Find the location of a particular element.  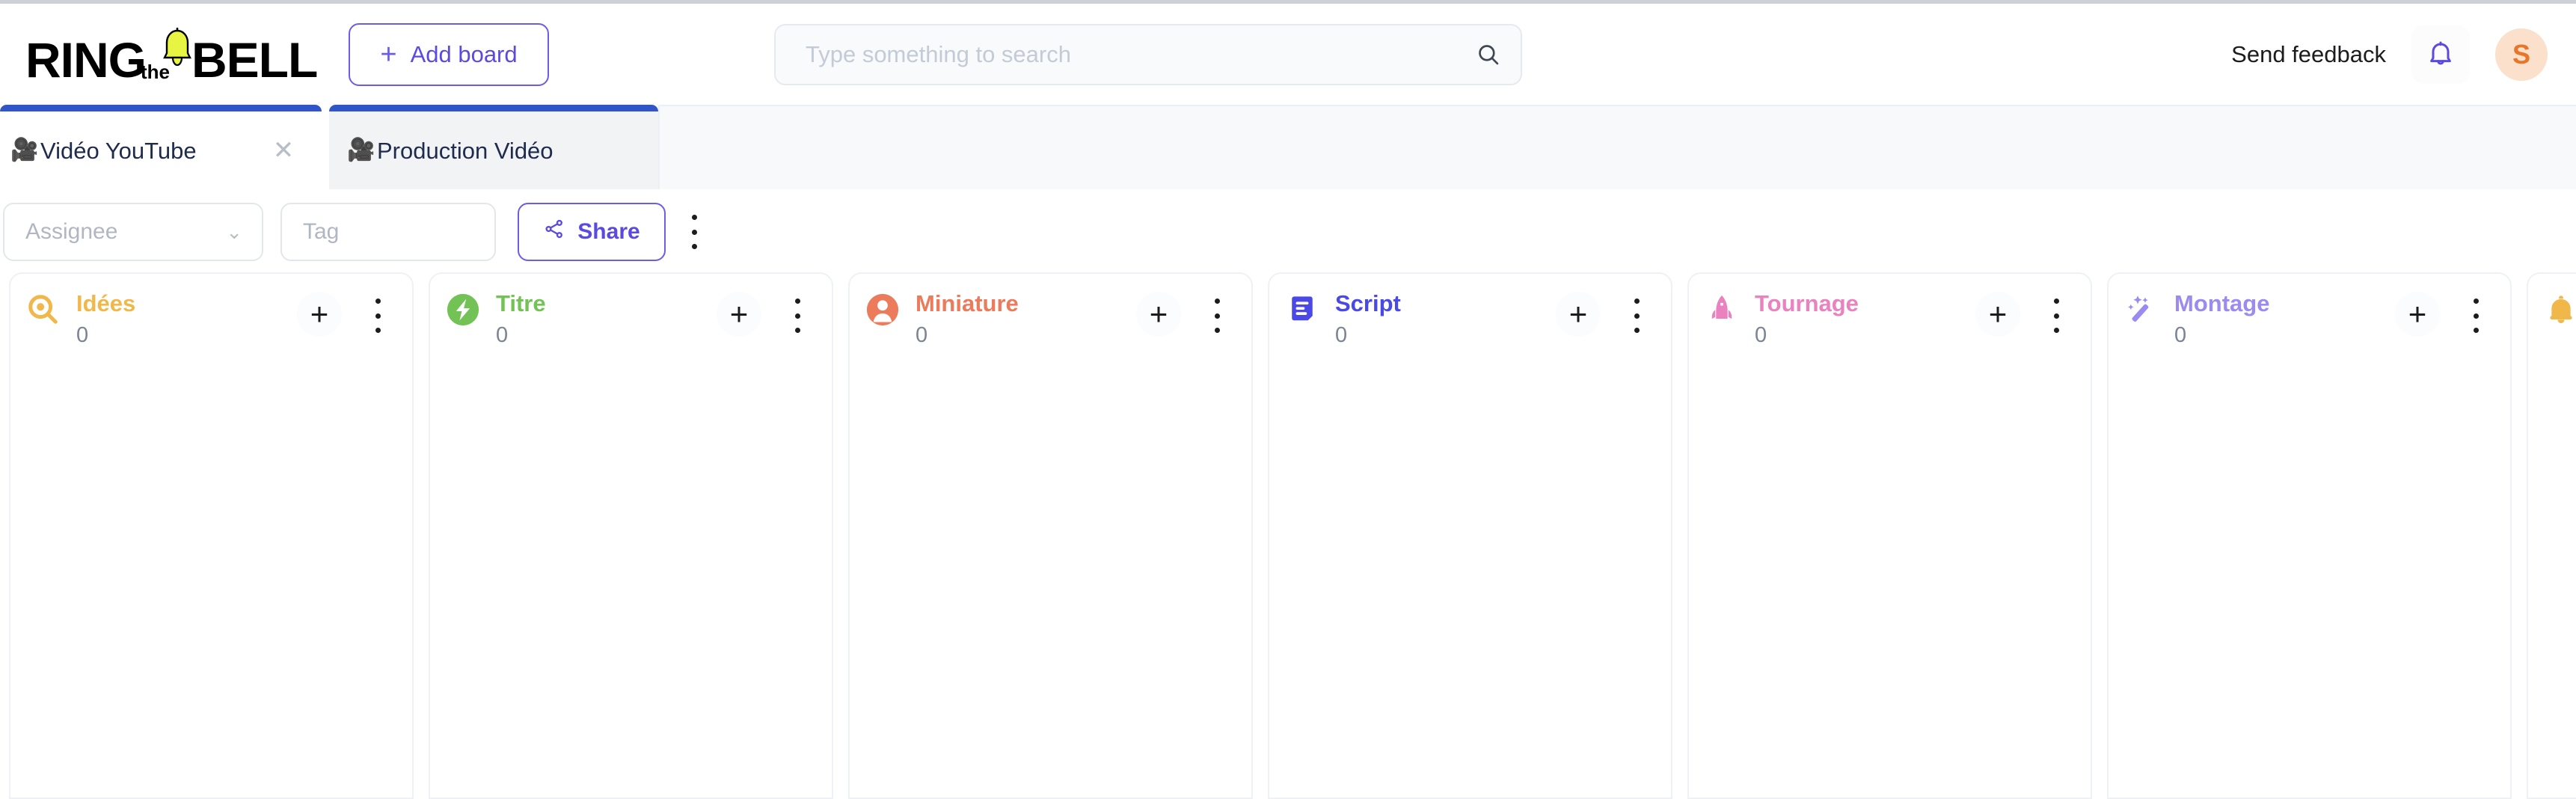

kanban-column-titre: Titre 0 + is located at coordinates (631, 535).